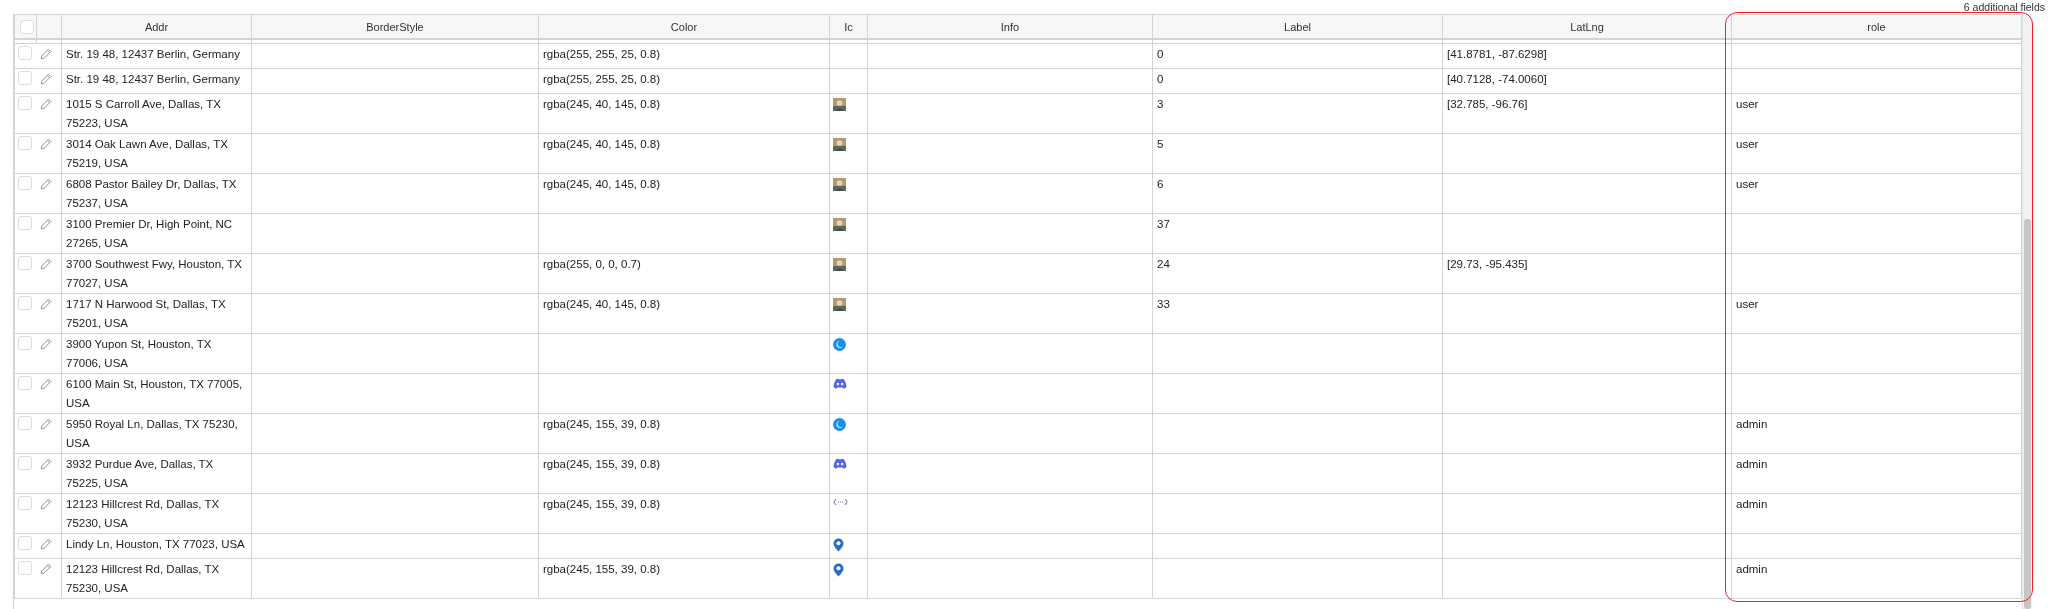 The height and width of the screenshot is (609, 2048). Describe the element at coordinates (1163, 304) in the screenshot. I see `table-cell: 33` at that location.